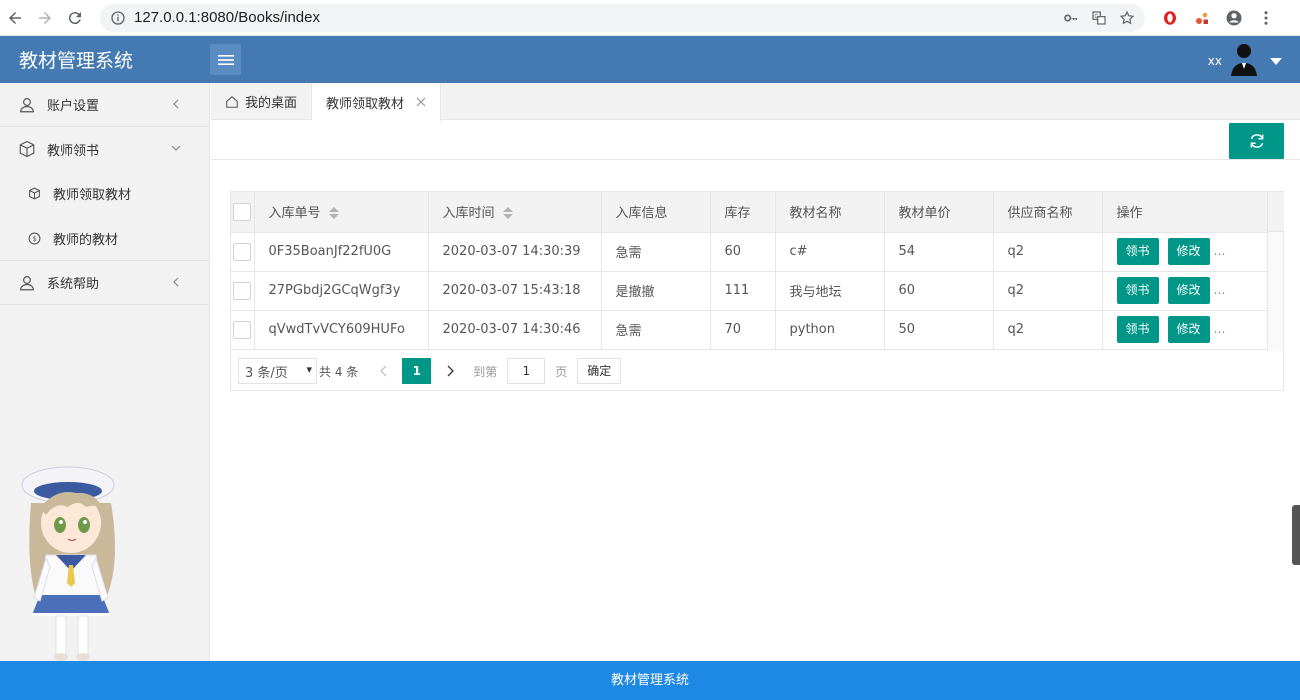 The image size is (1300, 700). I want to click on cell-price: 54, so click(939, 252).